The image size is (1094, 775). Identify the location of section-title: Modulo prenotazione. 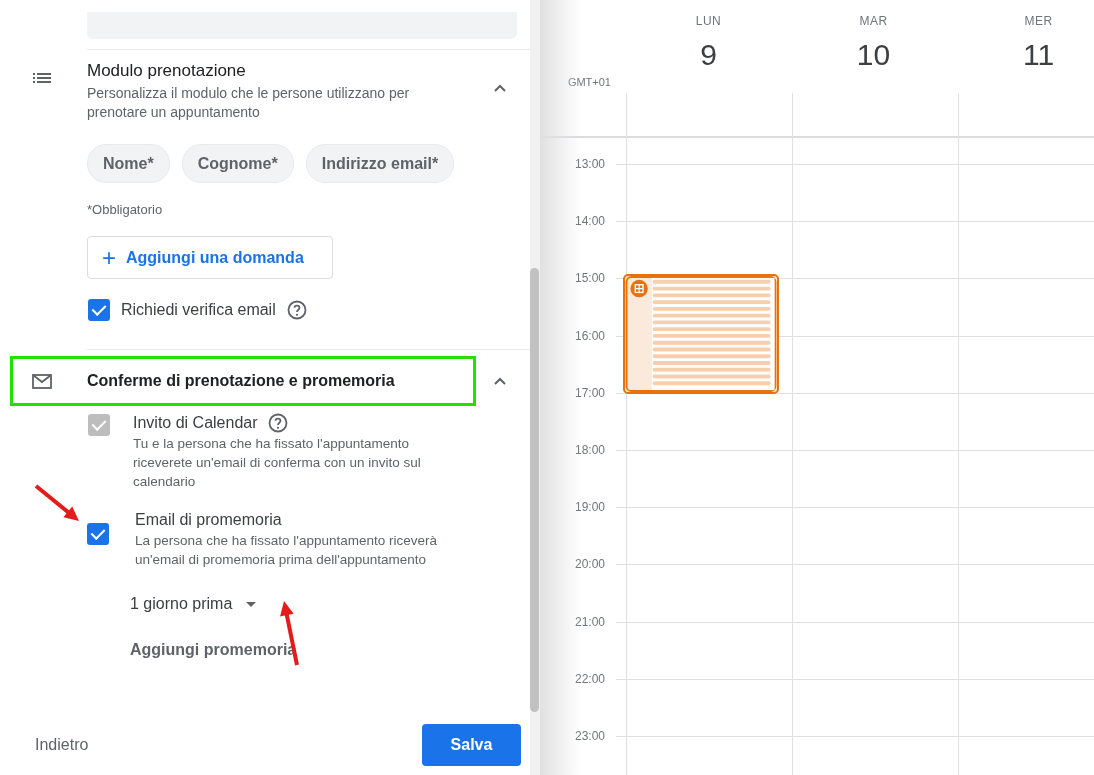
(167, 71).